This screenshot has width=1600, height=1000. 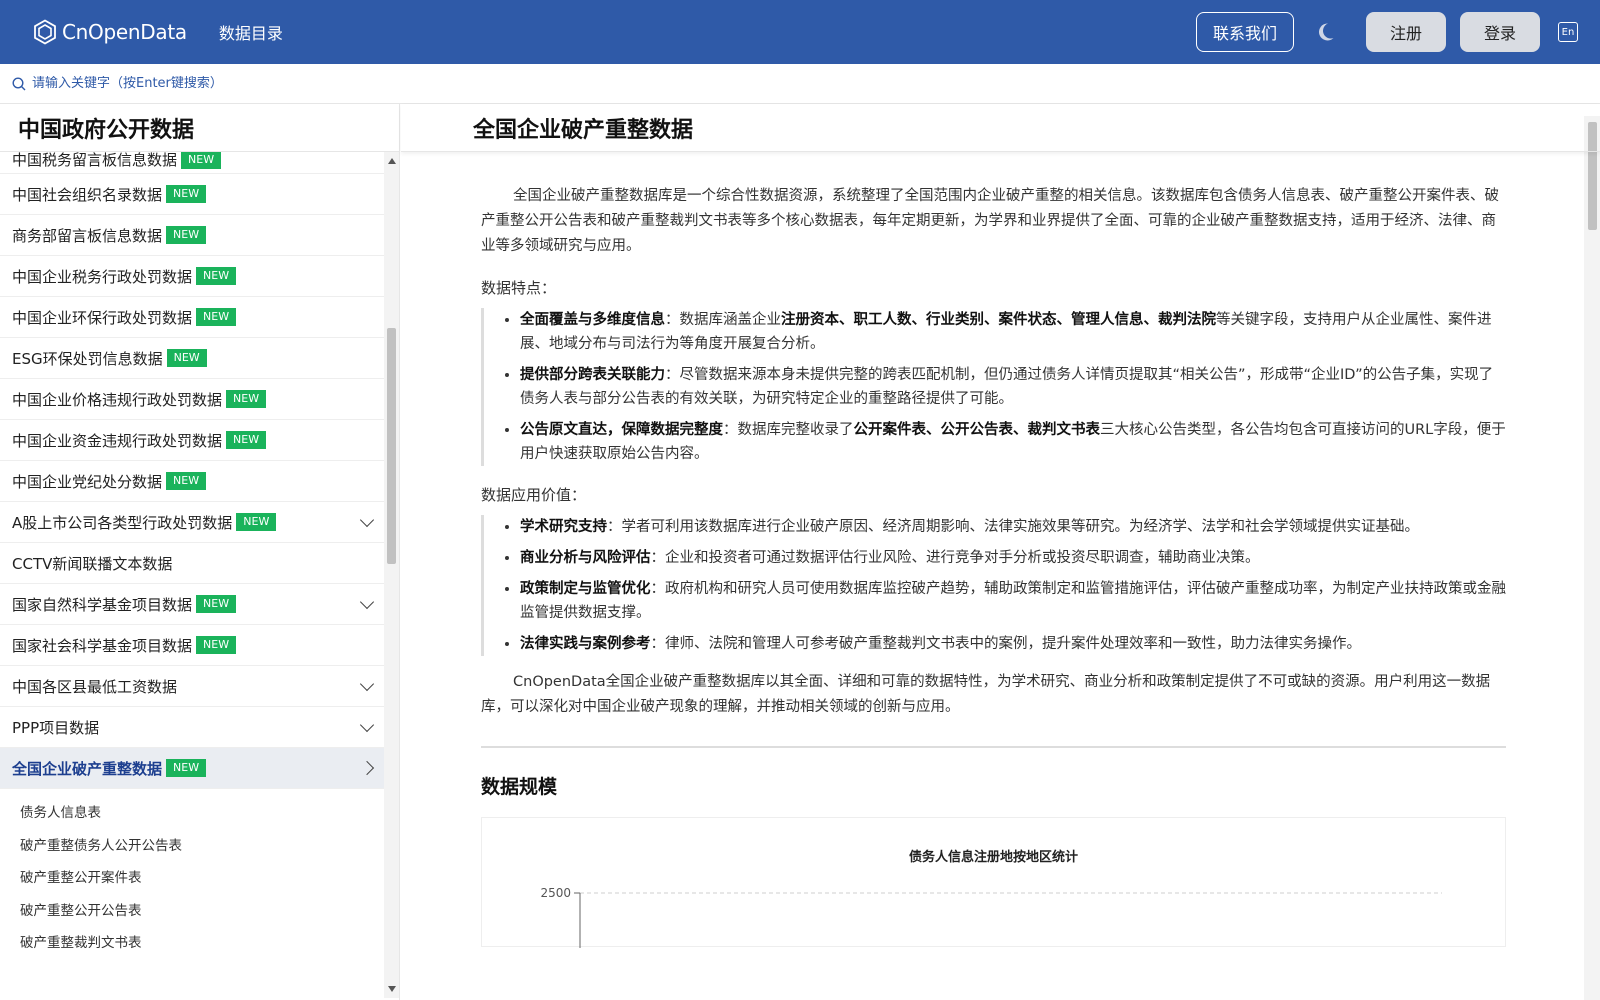 What do you see at coordinates (122, 522) in the screenshot?
I see `sidebar-item-label: A股上市公司各类型行政处罚数据` at bounding box center [122, 522].